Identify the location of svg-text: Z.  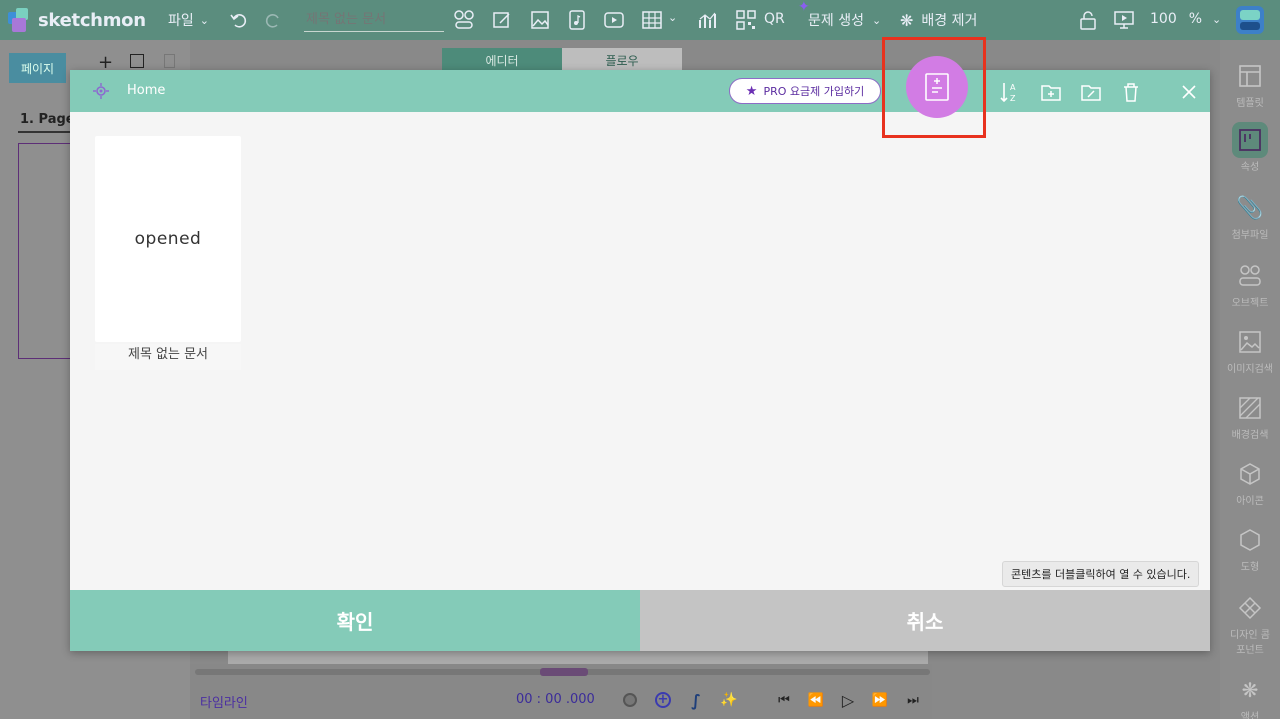
(1013, 98).